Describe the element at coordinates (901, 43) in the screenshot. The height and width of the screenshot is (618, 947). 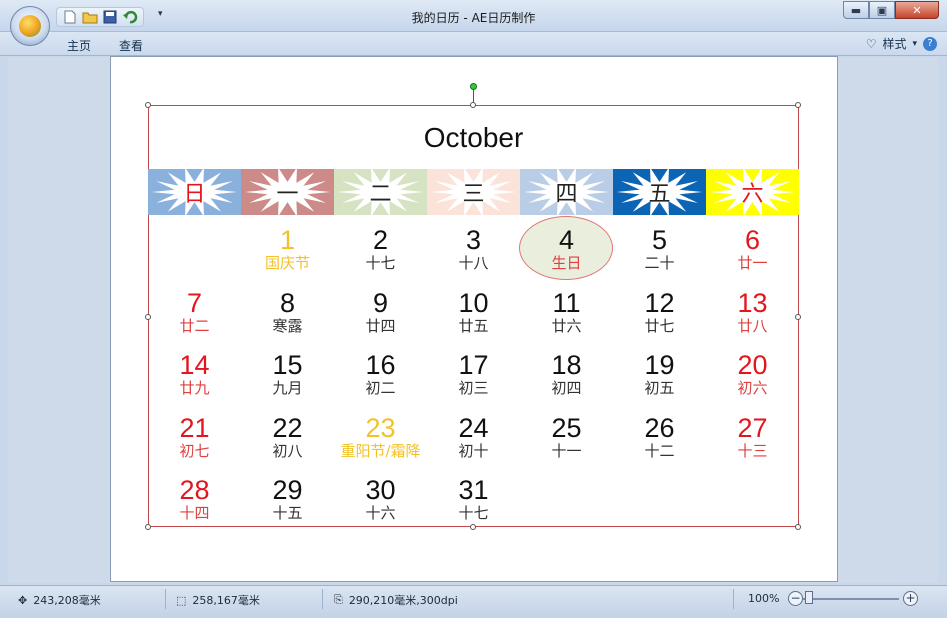
I see `style-menu: ♡ 样式 ▾ ?` at that location.